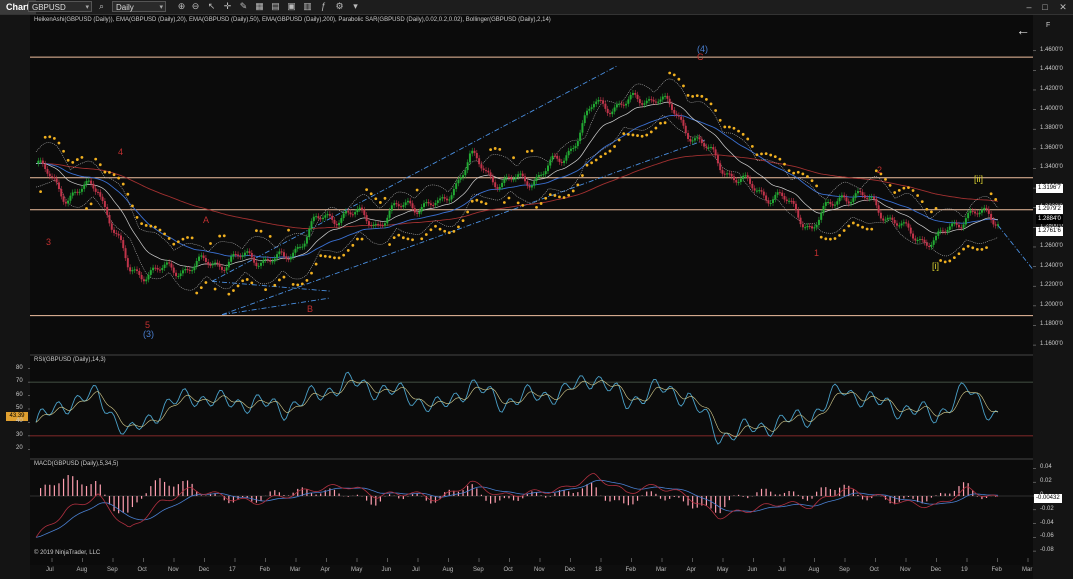 This screenshot has width=1073, height=579. Describe the element at coordinates (227, 6) in the screenshot. I see `crosshair-icon: ✛` at that location.